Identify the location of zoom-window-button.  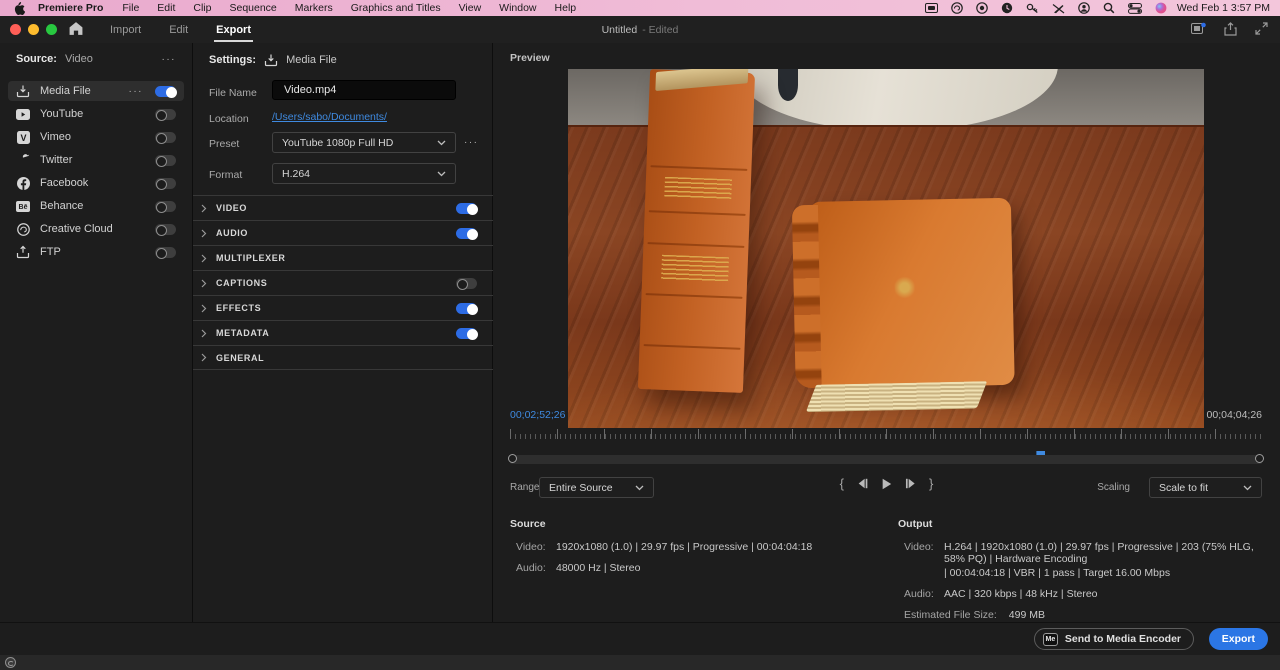
(51, 29).